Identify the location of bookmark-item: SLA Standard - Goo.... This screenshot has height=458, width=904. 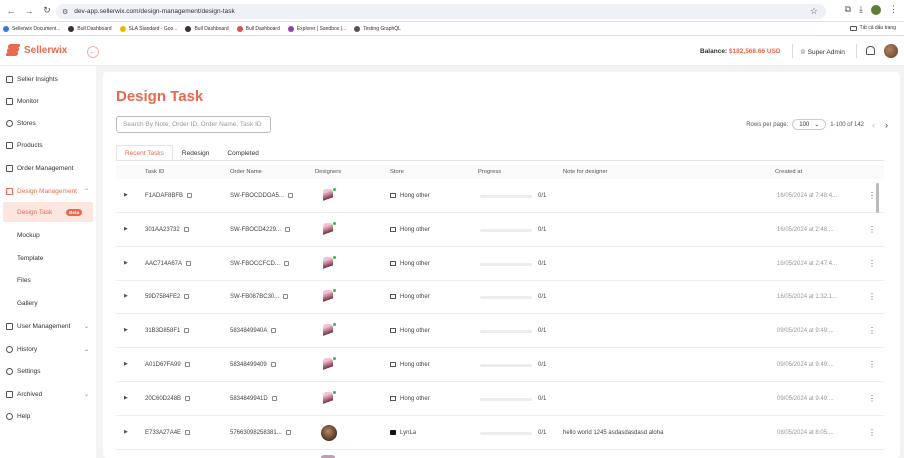
(148, 28).